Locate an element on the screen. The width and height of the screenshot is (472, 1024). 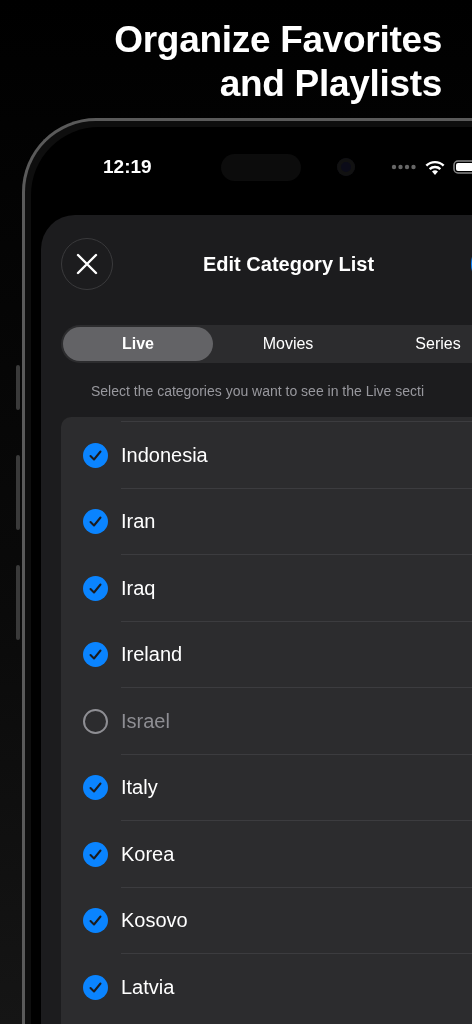
wifi-icon is located at coordinates (435, 167).